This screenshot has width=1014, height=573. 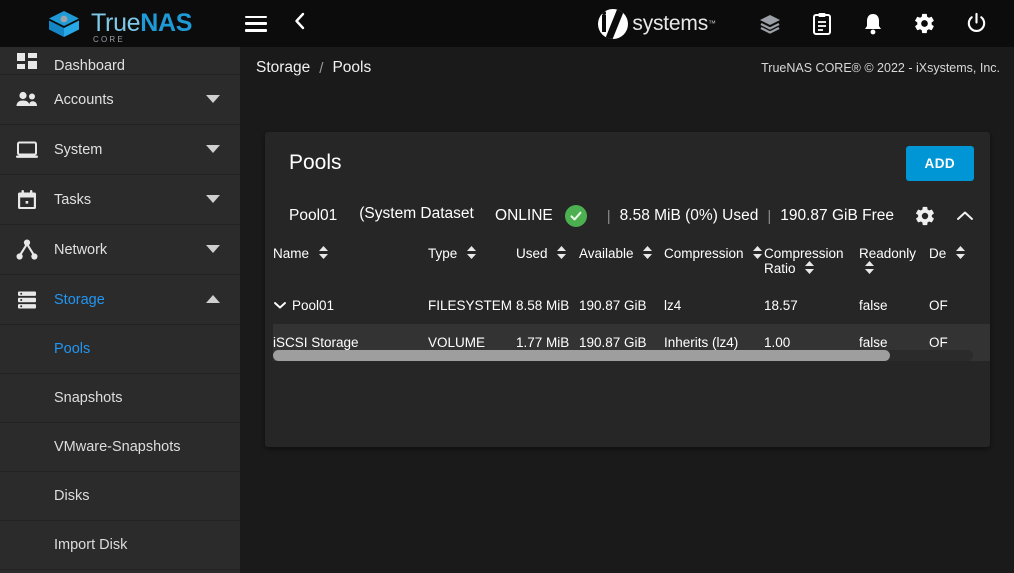 I want to click on pool-name: Pool01, so click(x=313, y=215).